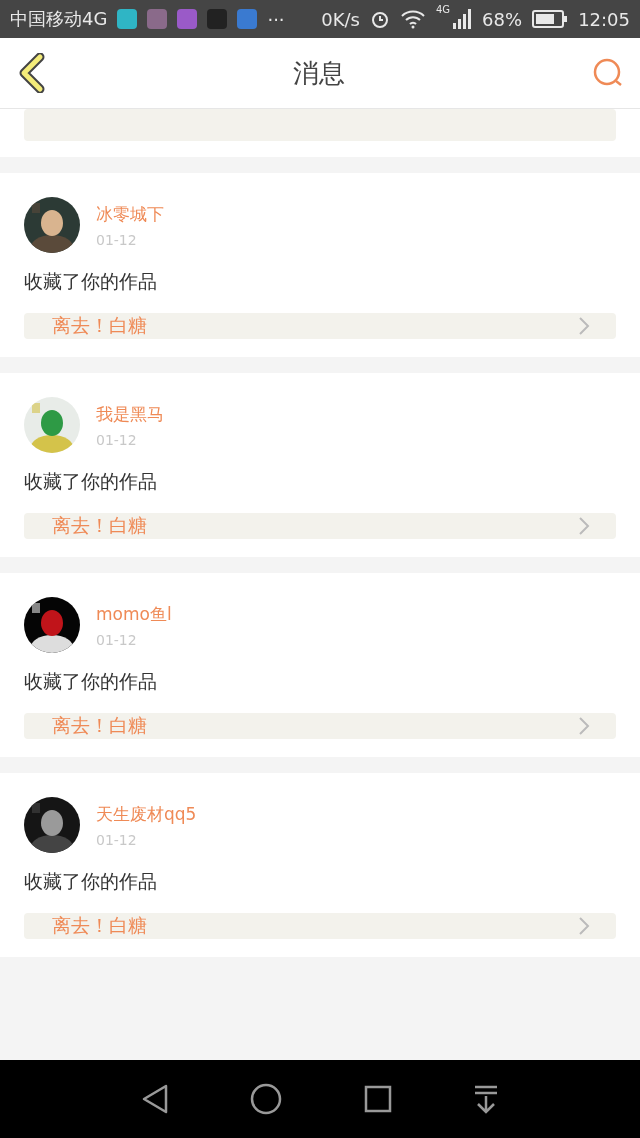  I want to click on page-title: 消息, so click(319, 73).